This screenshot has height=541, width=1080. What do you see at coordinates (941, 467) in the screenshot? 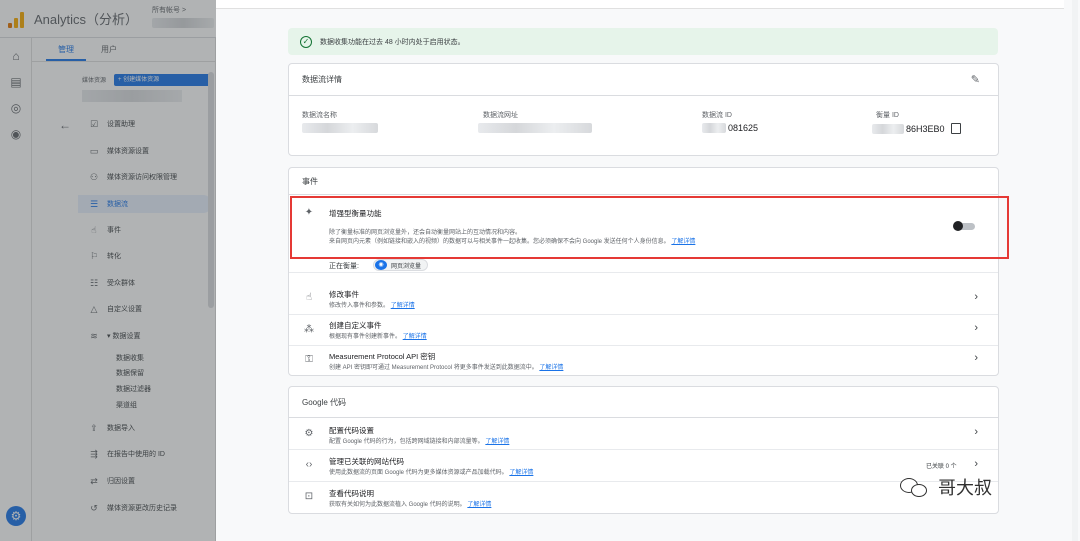
I see `connected-count-badge: 已关联 0 个` at bounding box center [941, 467].